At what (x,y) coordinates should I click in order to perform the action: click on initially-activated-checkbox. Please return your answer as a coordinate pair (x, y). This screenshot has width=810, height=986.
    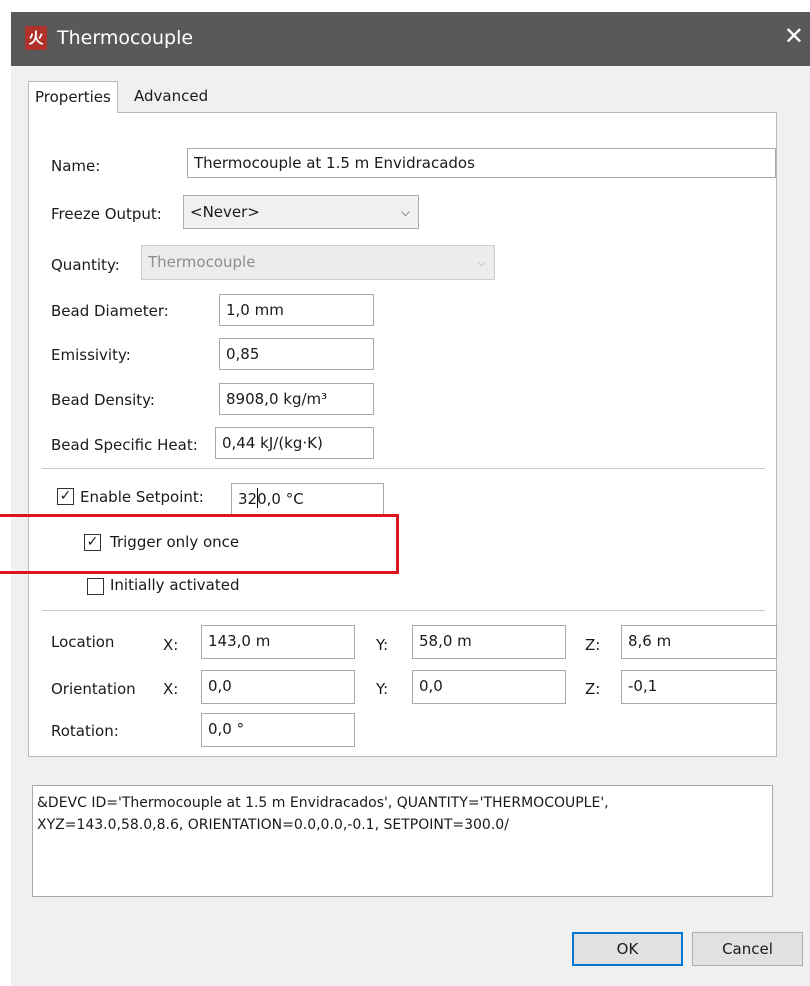
    Looking at the image, I should click on (95, 586).